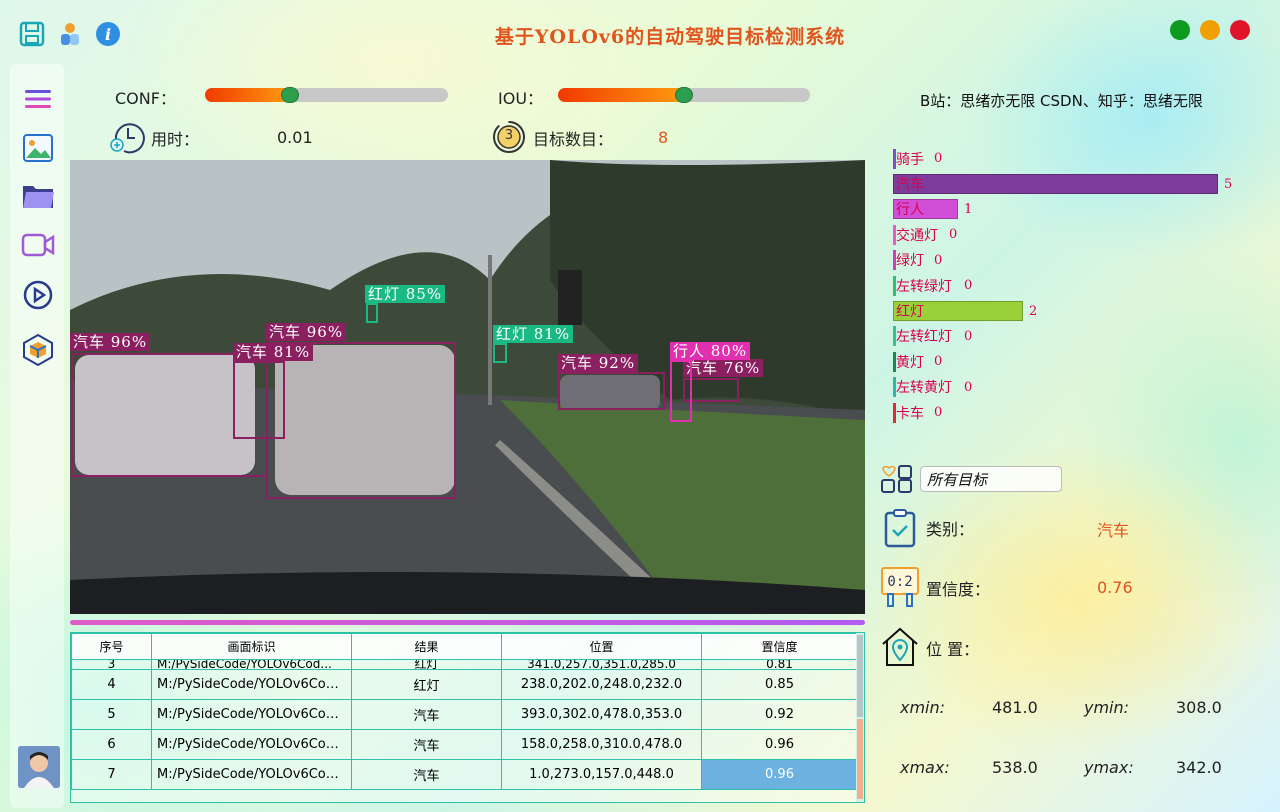 The height and width of the screenshot is (812, 1280). Describe the element at coordinates (426, 646) in the screenshot. I see `col-header-result: 结果` at that location.